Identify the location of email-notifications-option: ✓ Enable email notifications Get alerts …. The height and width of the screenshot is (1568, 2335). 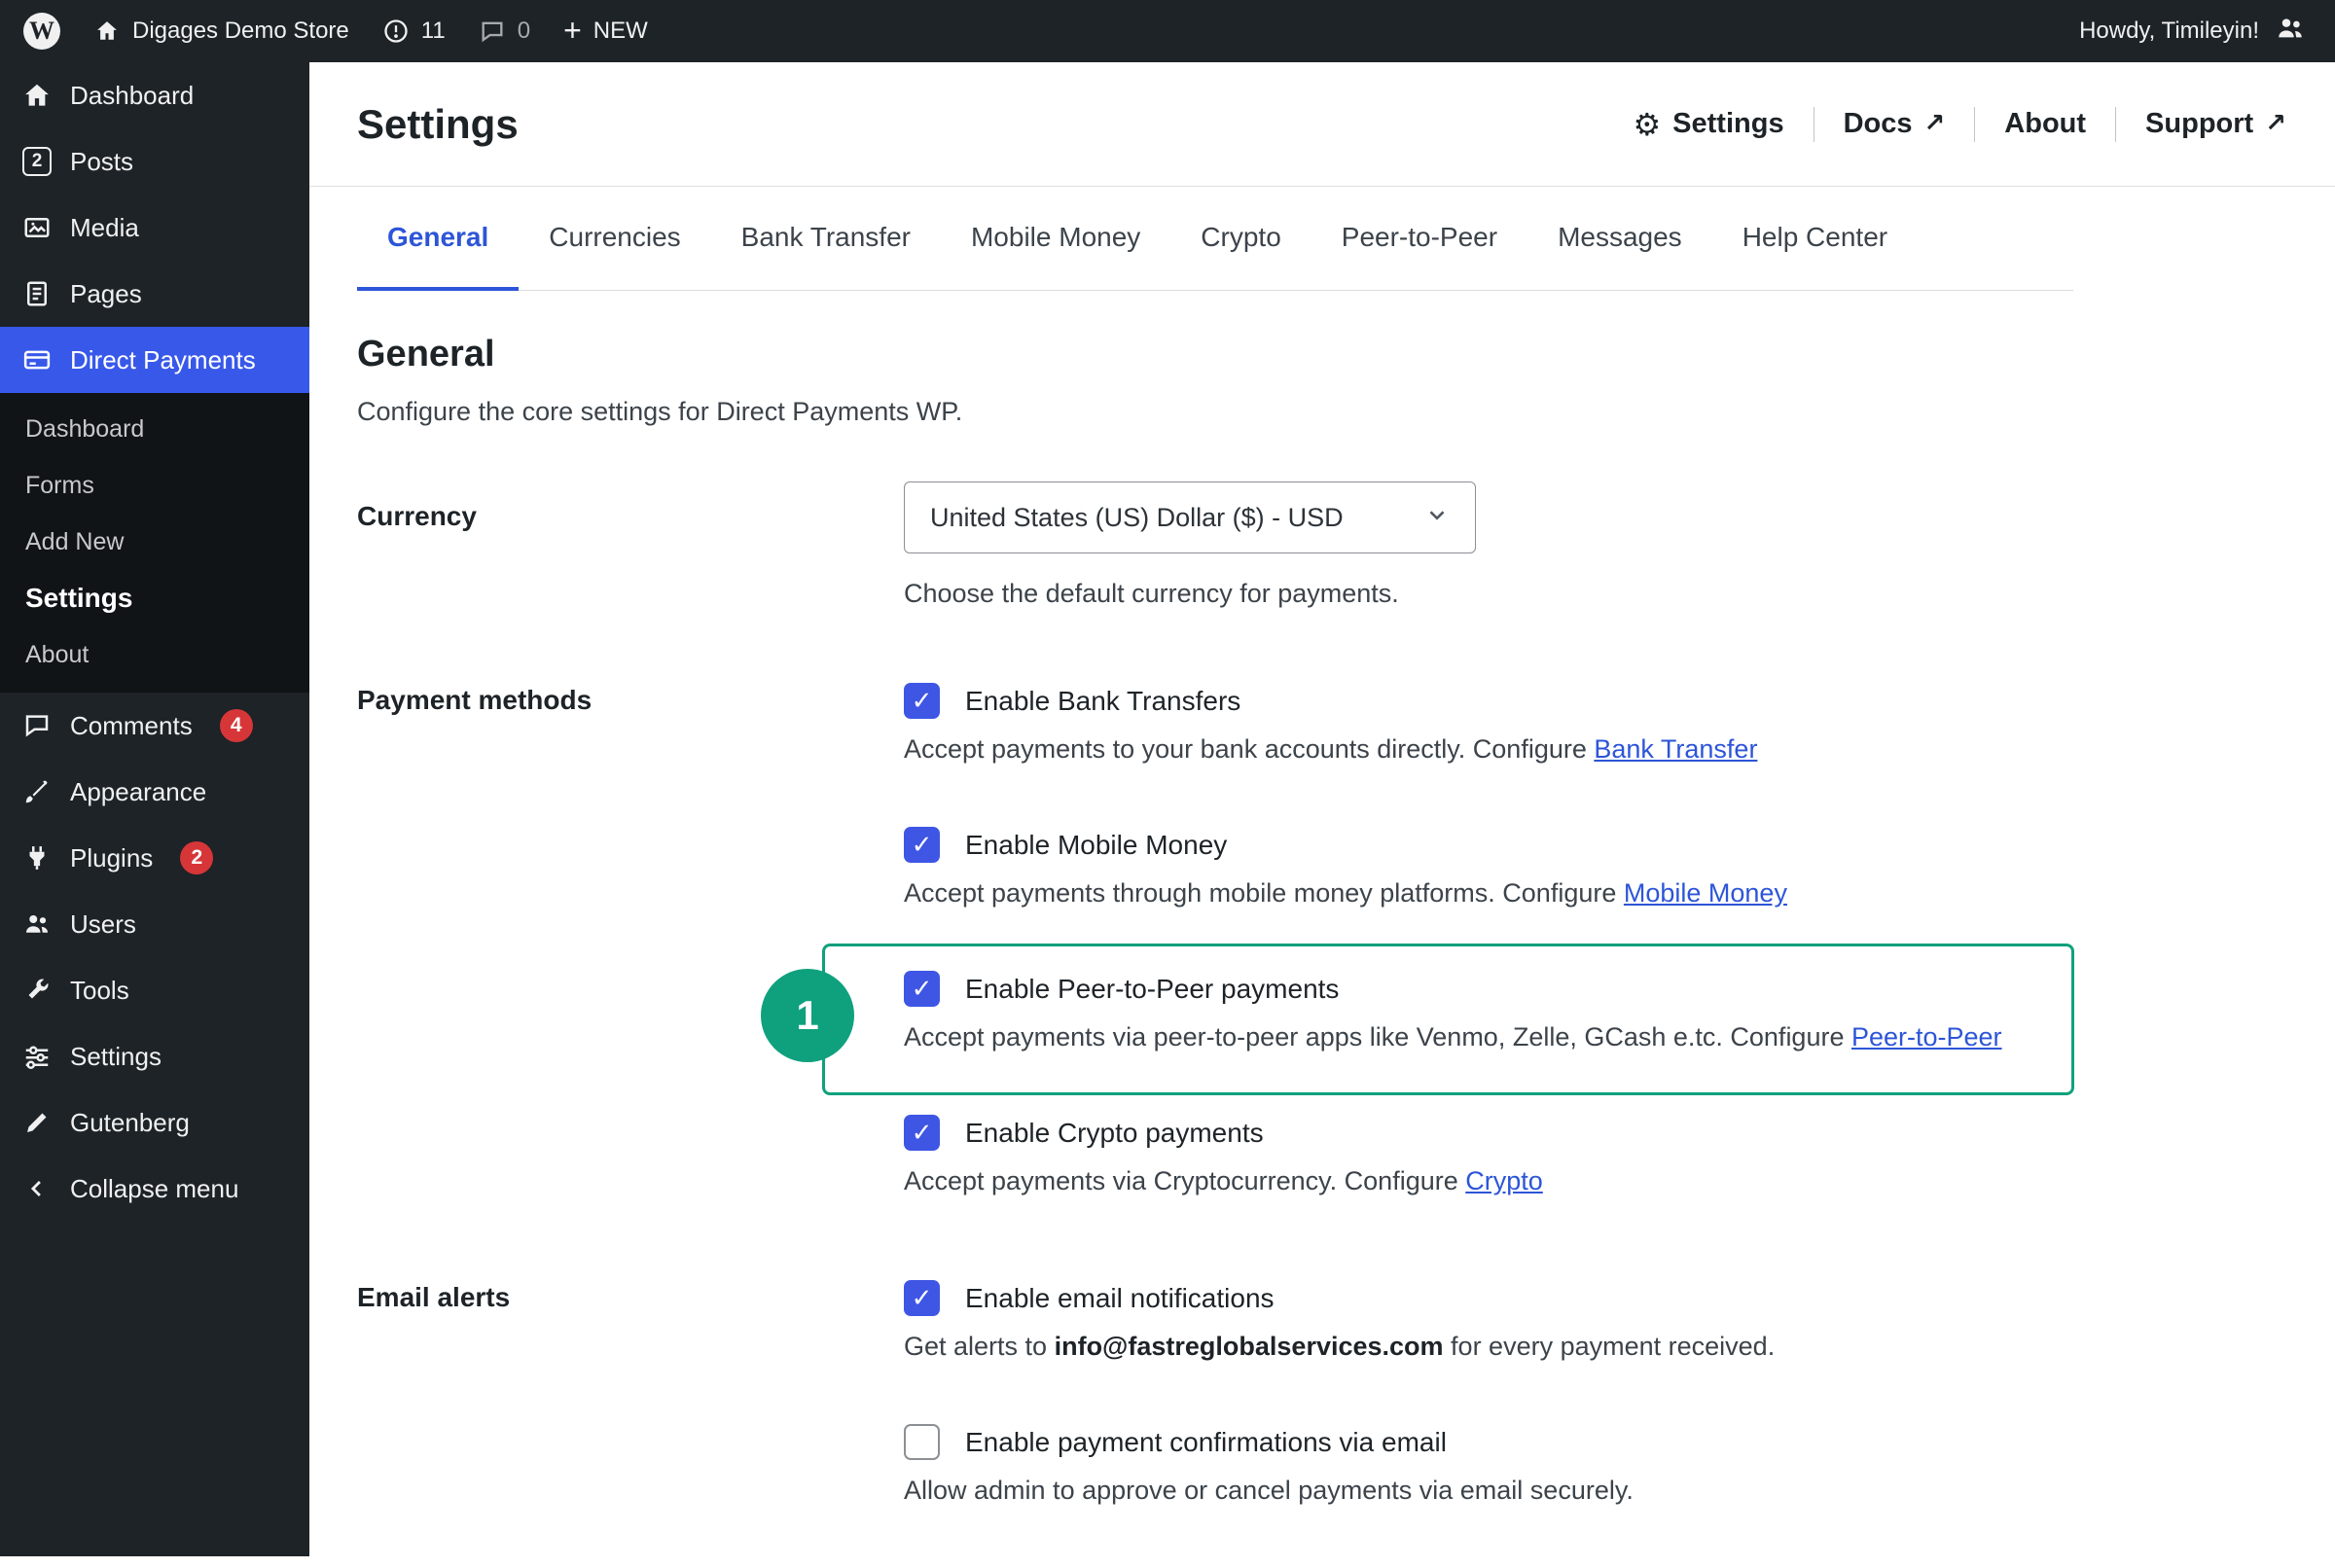
(1488, 1321).